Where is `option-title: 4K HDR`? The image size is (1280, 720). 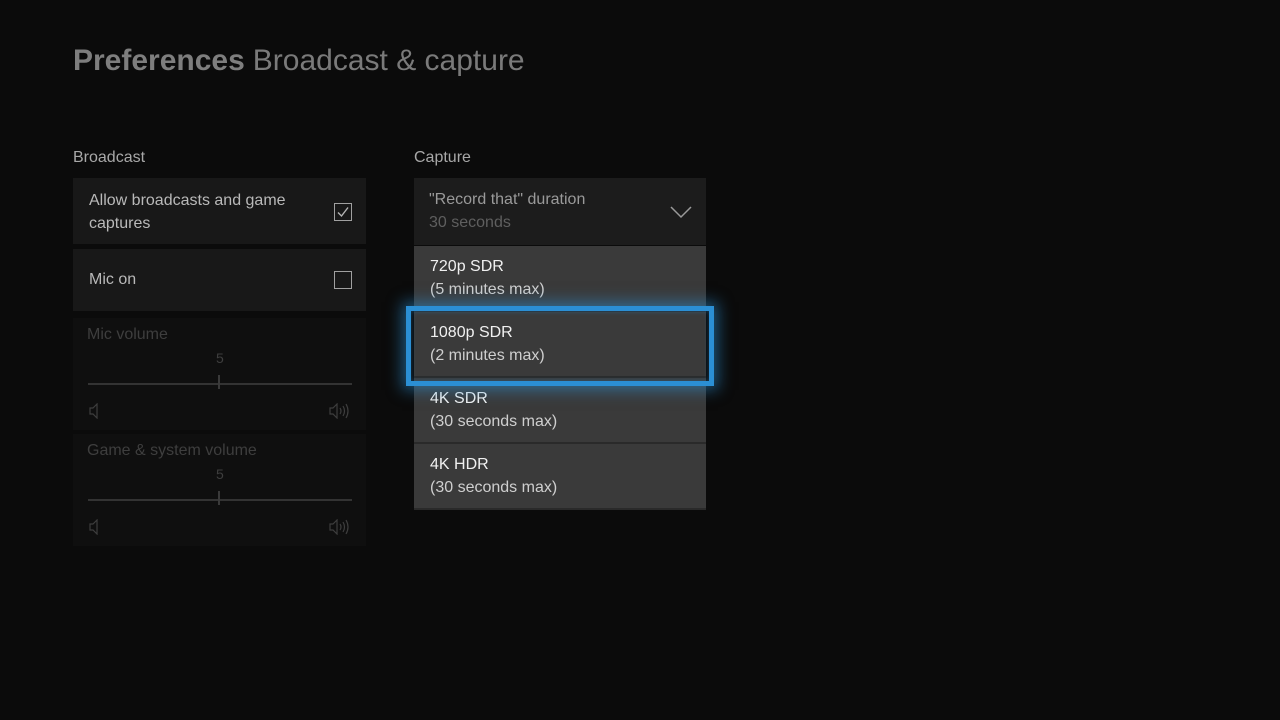 option-title: 4K HDR is located at coordinates (459, 464).